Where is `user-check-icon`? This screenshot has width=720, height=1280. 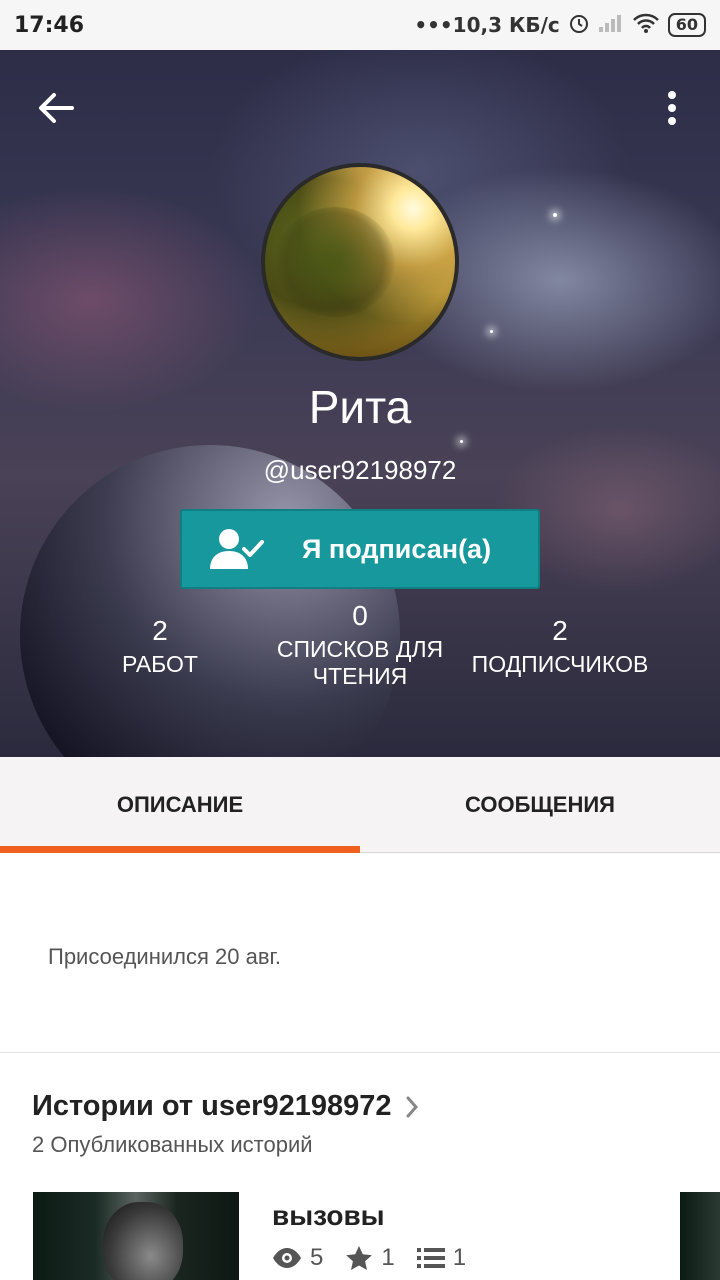 user-check-icon is located at coordinates (243, 549).